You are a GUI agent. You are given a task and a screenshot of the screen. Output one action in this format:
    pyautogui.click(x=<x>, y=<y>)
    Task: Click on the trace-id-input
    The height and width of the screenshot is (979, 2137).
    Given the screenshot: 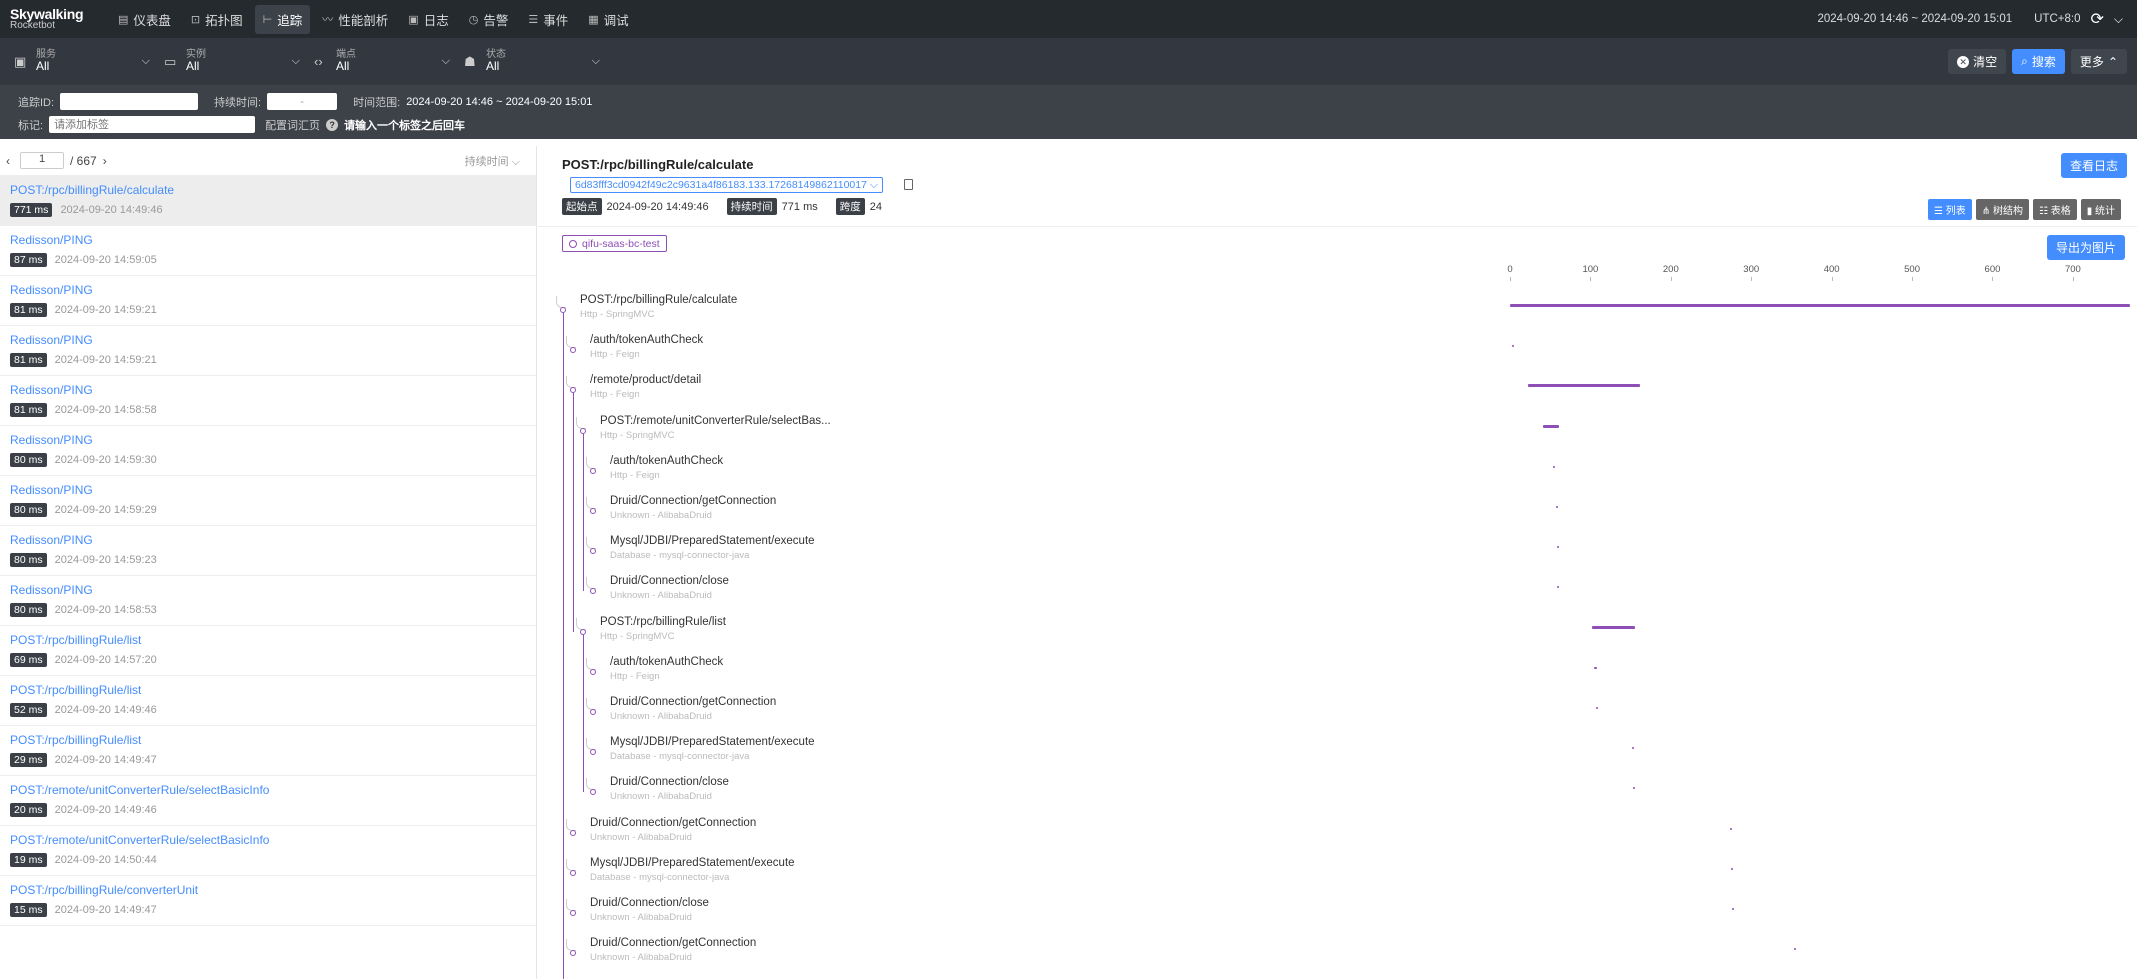 What is the action you would take?
    pyautogui.click(x=129, y=101)
    